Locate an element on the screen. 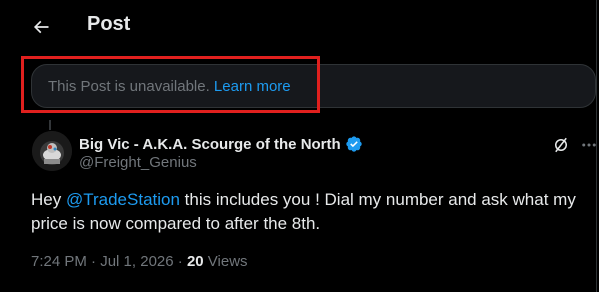 The height and width of the screenshot is (292, 599). author-name-text: Big Vic - A.K.A. Scourge of the North is located at coordinates (210, 144).